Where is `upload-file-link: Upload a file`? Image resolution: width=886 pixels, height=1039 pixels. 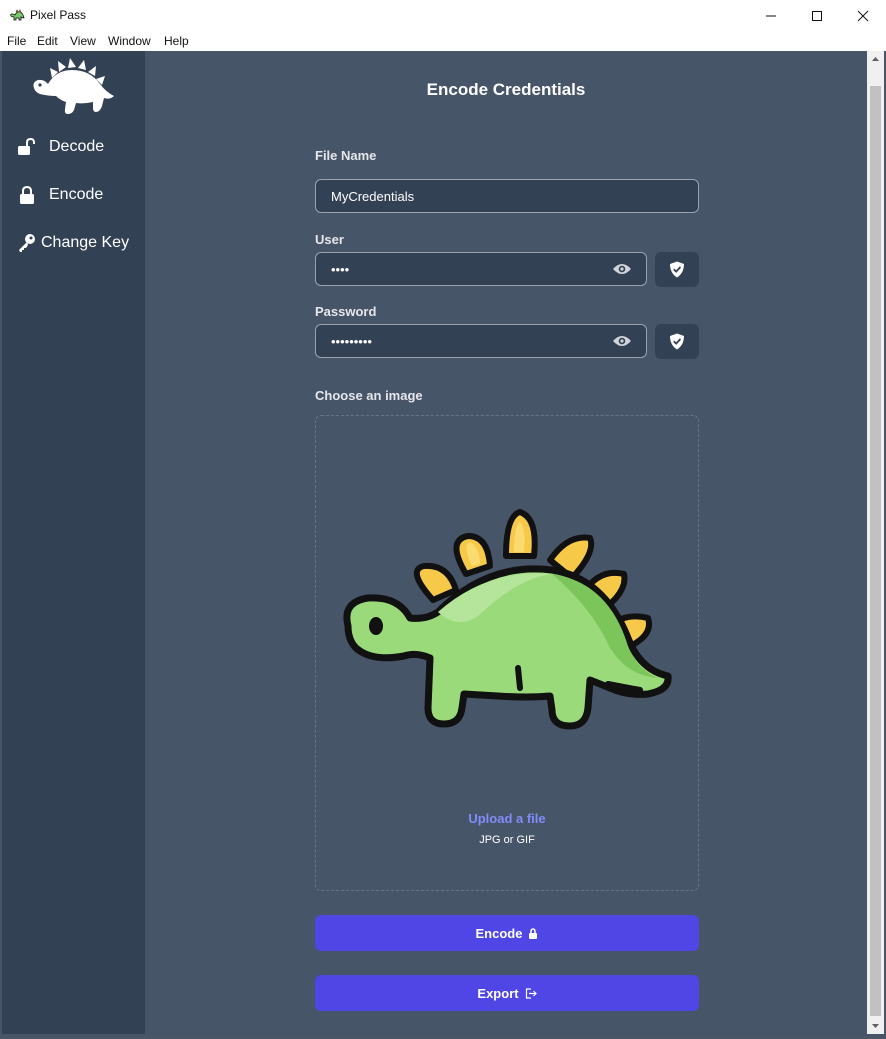
upload-file-link: Upload a file is located at coordinates (507, 818).